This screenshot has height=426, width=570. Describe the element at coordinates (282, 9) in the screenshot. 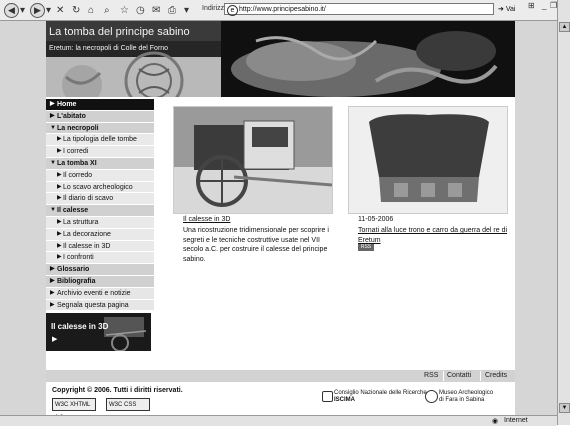

I see `url-text: http://www.principesabino.it/` at that location.